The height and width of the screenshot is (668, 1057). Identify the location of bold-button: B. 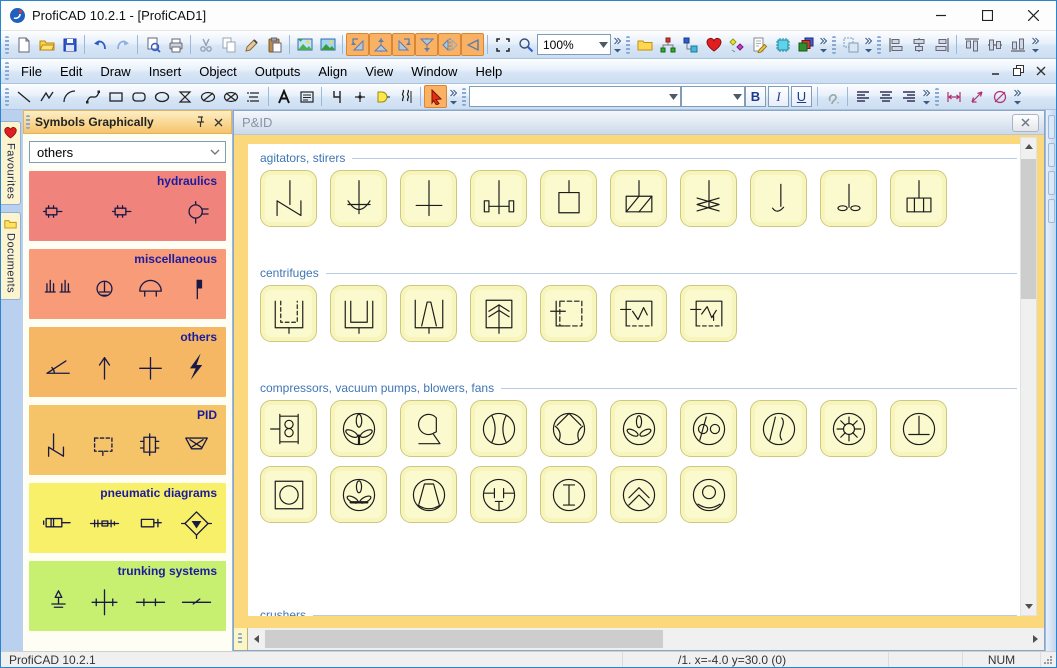
(755, 96).